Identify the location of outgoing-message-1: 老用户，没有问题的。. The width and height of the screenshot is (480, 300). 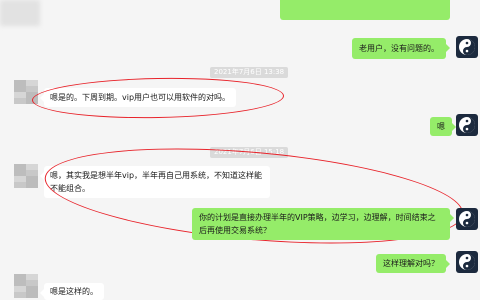
(401, 48).